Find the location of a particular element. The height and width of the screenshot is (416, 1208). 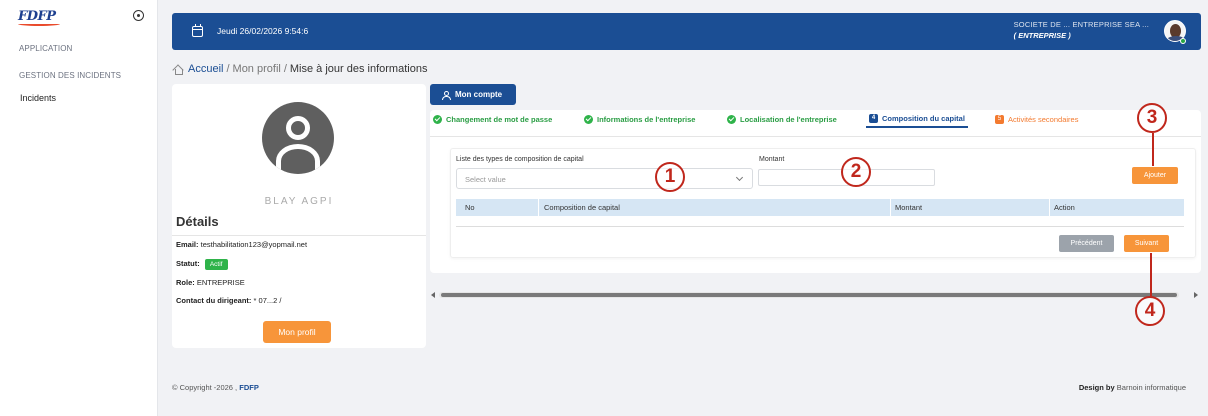

step-number-icon: 5 is located at coordinates (999, 119).